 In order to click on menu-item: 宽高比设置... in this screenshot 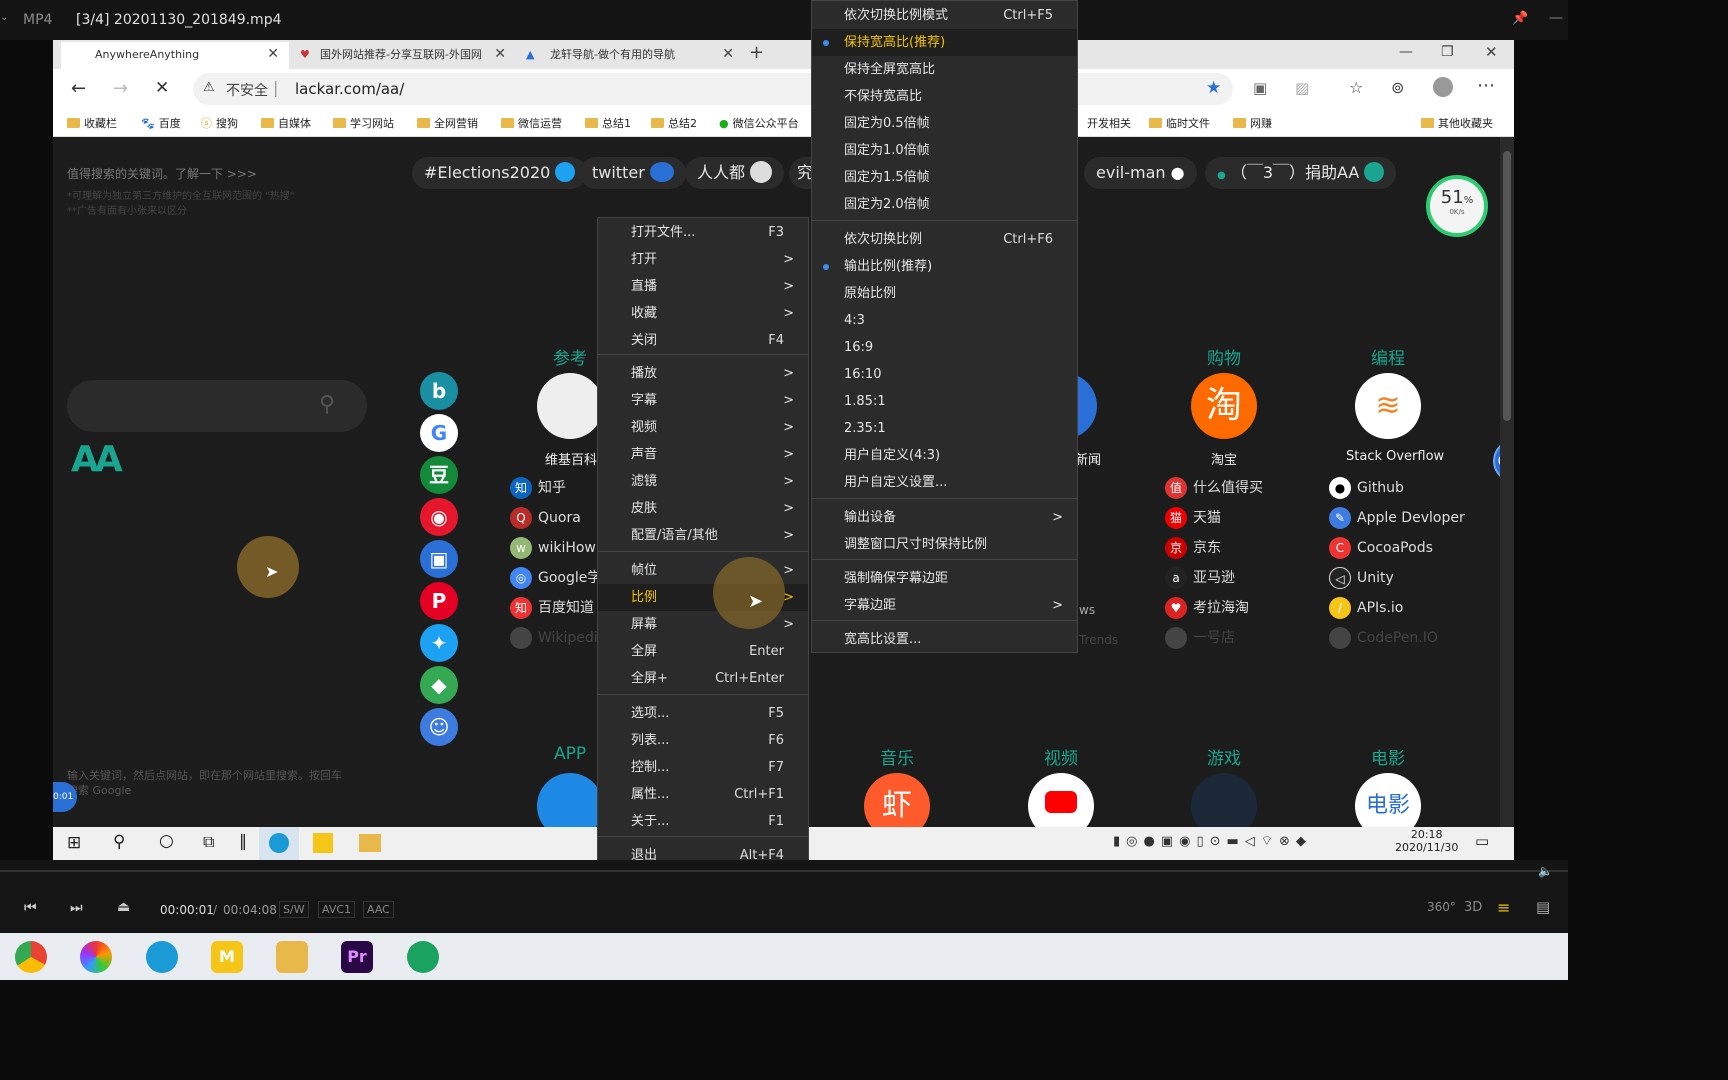, I will do `click(944, 639)`.